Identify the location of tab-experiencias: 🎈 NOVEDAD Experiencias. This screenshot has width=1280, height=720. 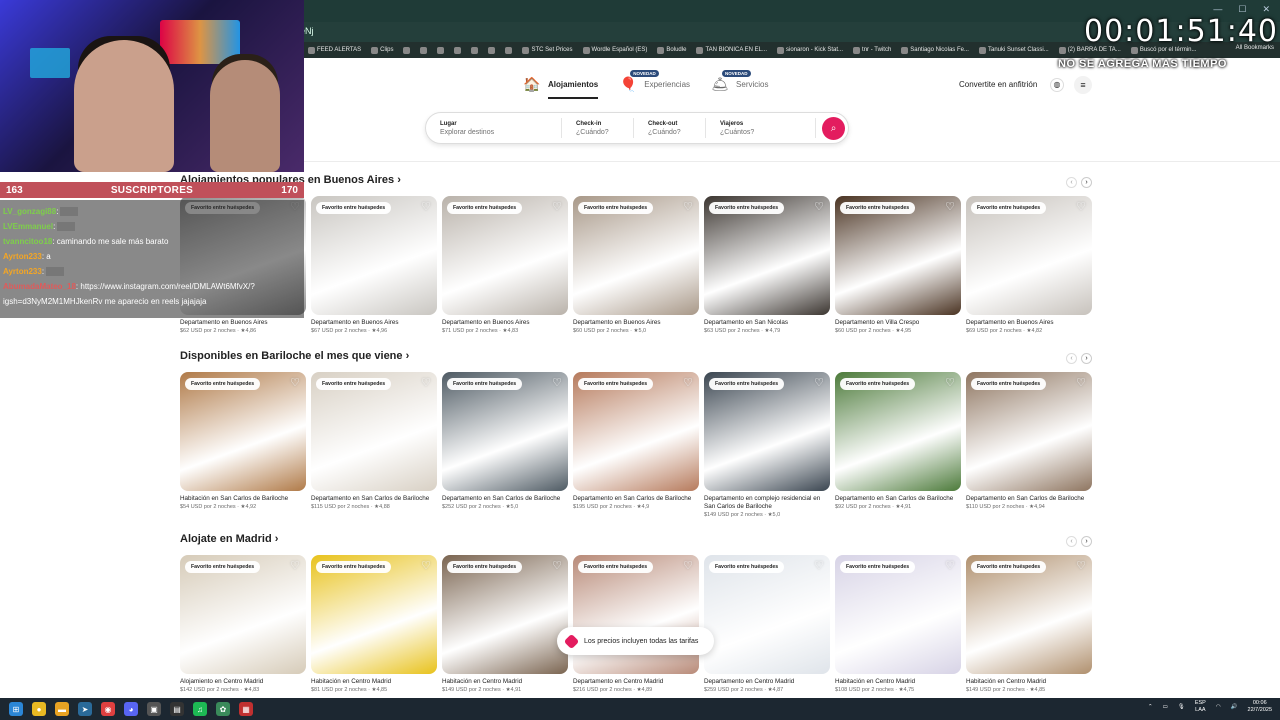
(654, 83).